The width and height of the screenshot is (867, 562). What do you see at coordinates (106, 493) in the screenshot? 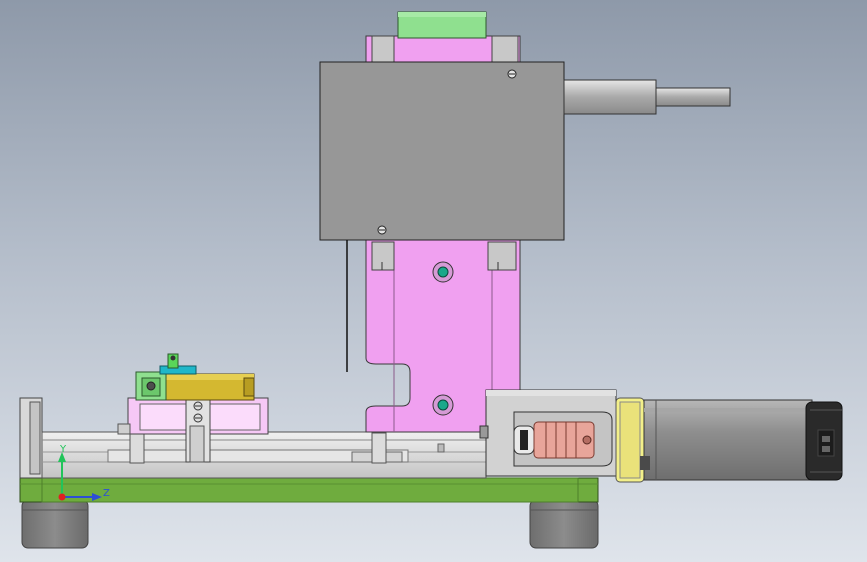
I see `axis-z-label: Z` at bounding box center [106, 493].